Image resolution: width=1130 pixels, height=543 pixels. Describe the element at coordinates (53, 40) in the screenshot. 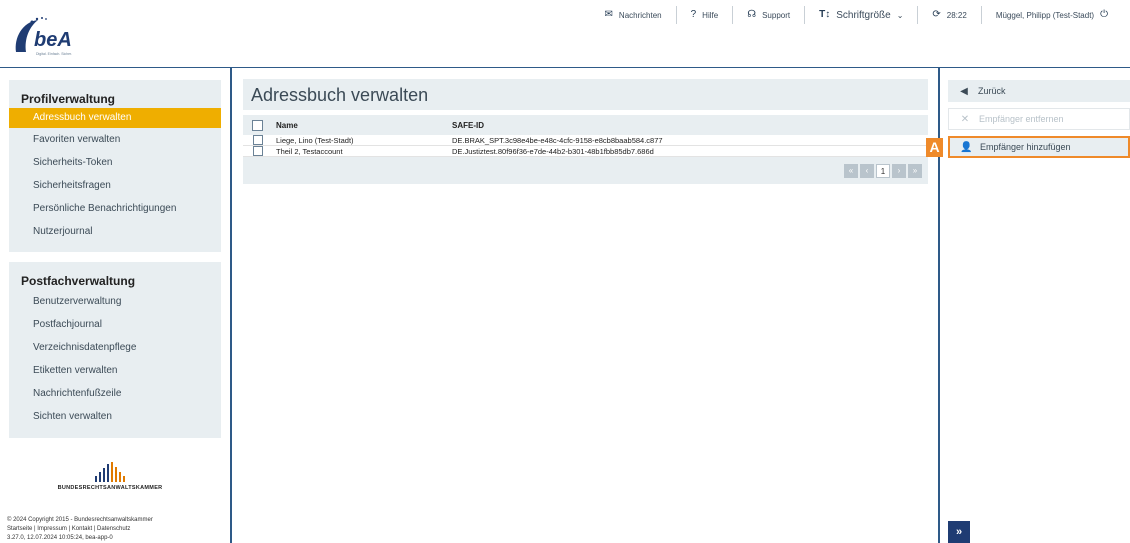

I see `logo-text: beA` at that location.